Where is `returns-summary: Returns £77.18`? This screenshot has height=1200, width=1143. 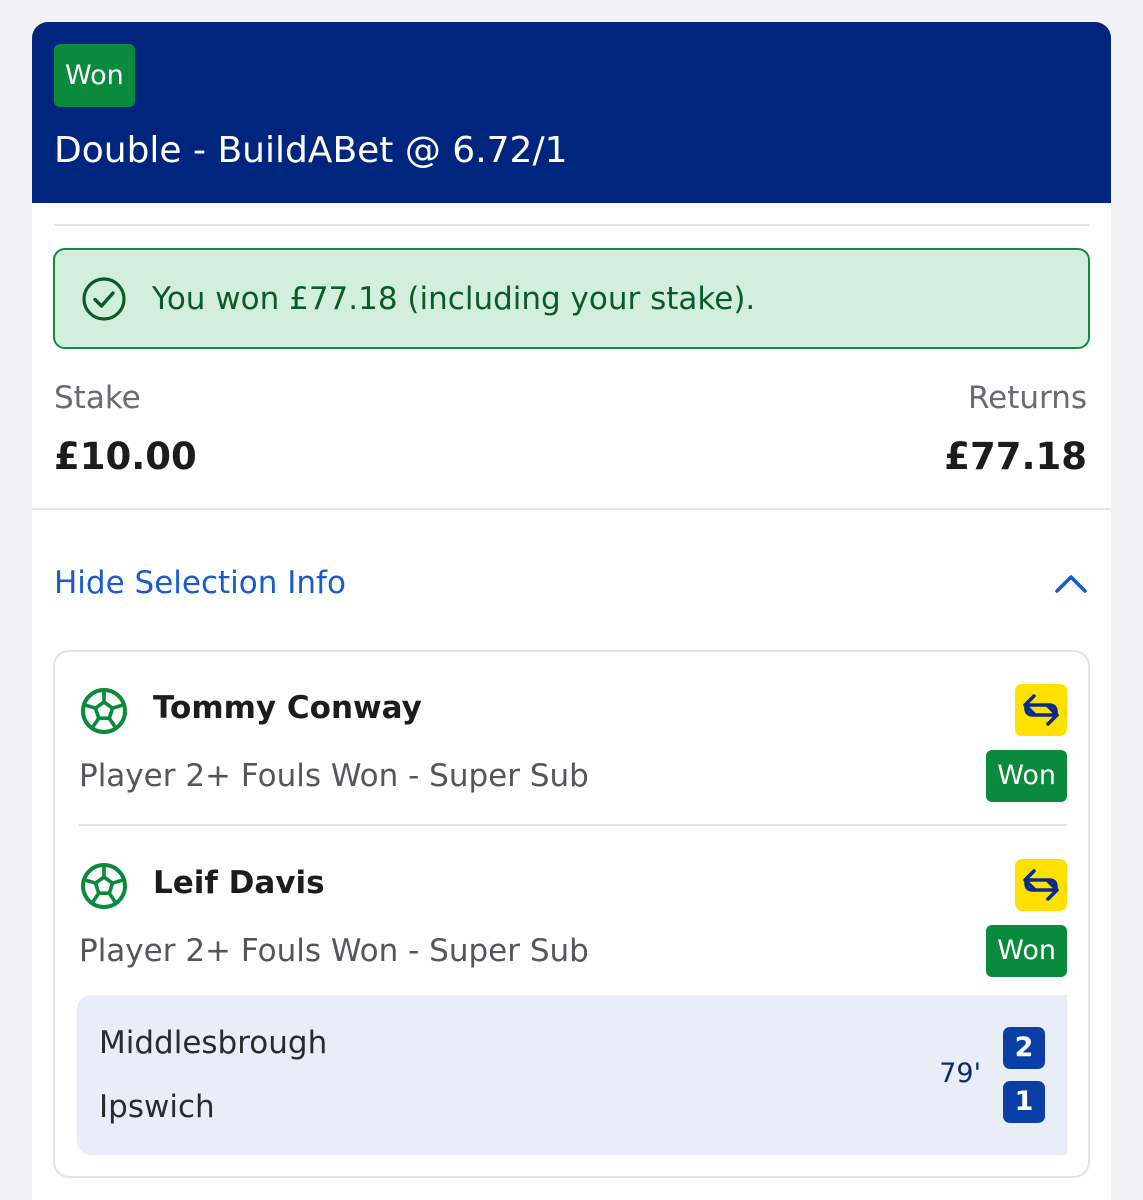 returns-summary: Returns £77.18 is located at coordinates (1015, 428).